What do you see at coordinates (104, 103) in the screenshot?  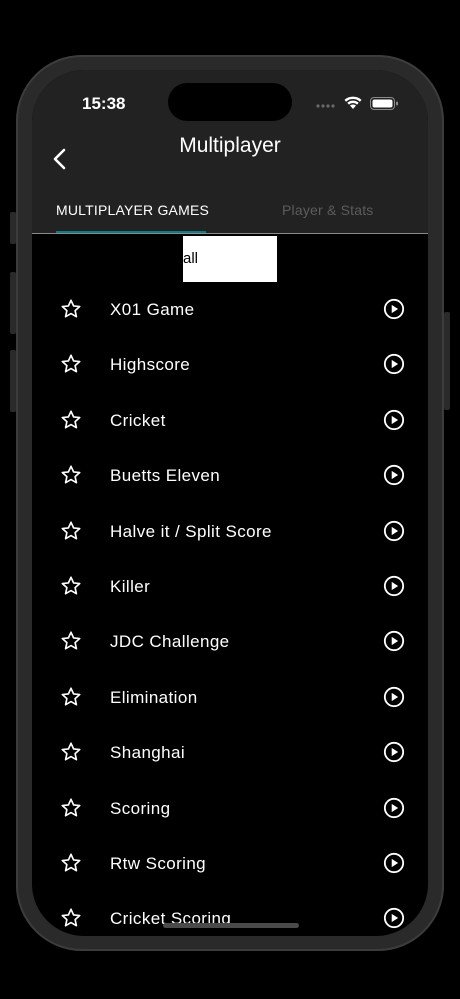 I see `status-time: 15:38` at bounding box center [104, 103].